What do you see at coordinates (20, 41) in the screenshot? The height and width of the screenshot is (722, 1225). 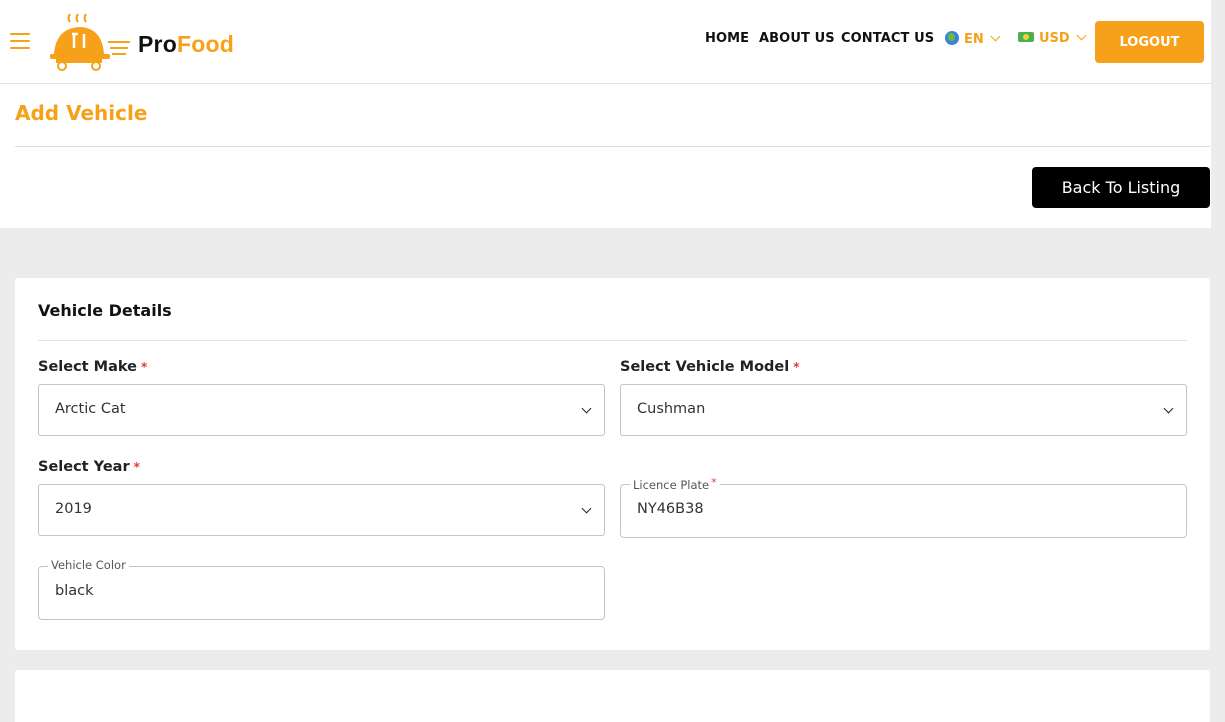 I see `hamburger-menu-icon` at bounding box center [20, 41].